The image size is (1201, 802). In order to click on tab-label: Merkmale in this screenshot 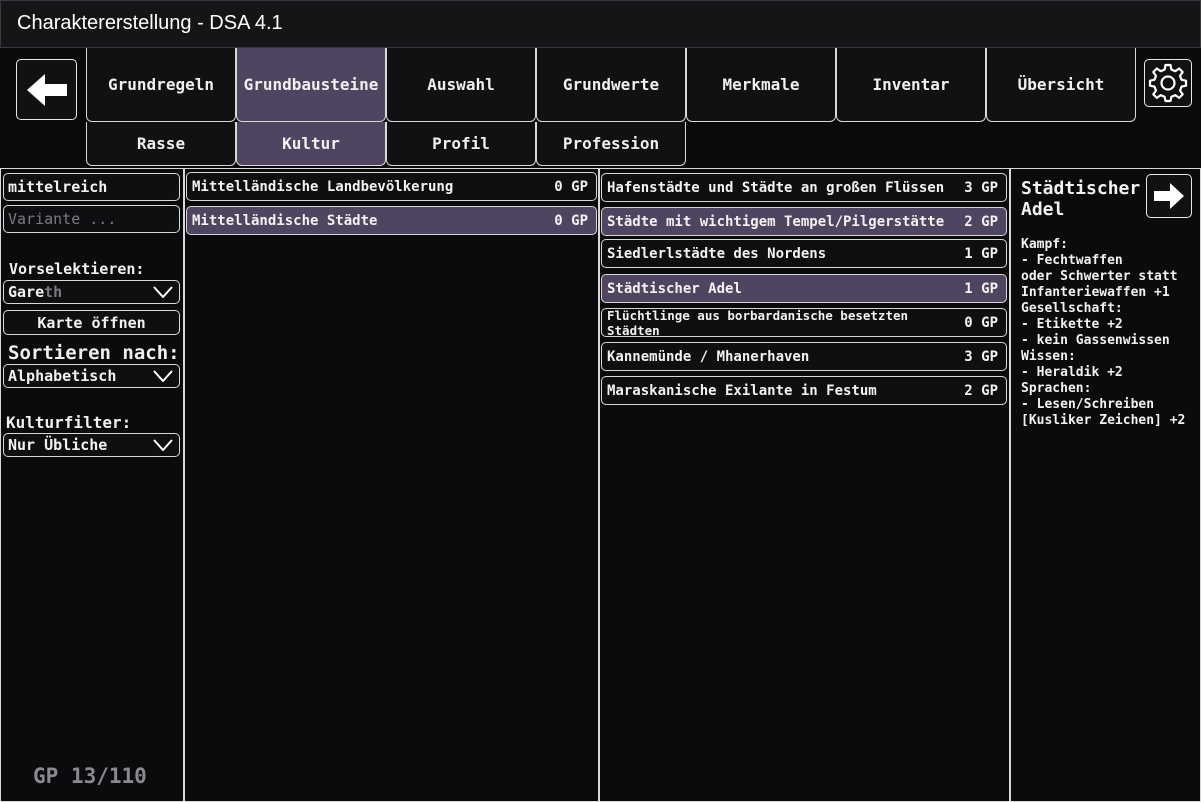, I will do `click(761, 84)`.